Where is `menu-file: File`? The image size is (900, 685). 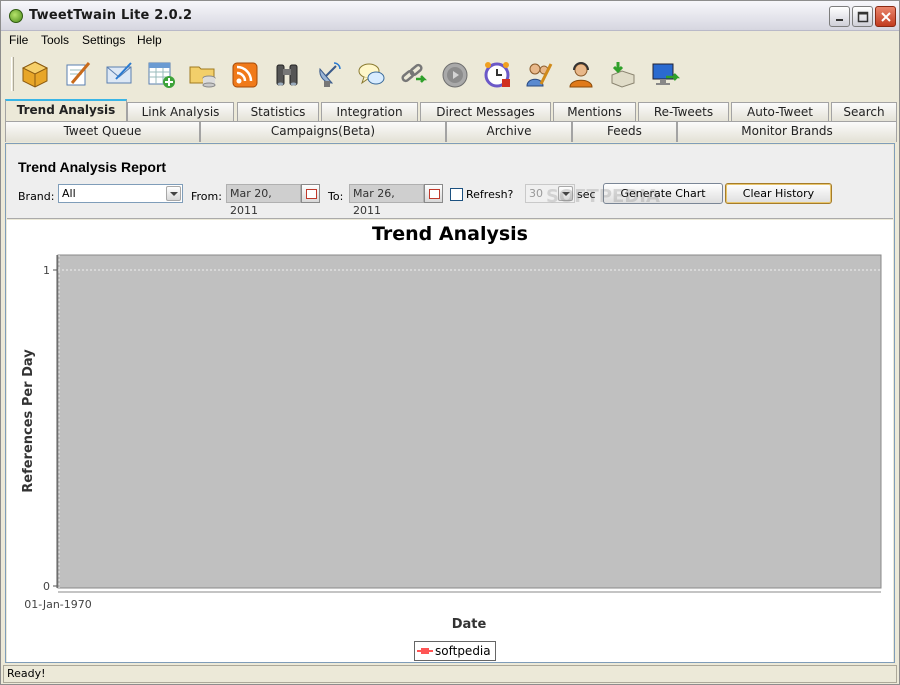 menu-file: File is located at coordinates (18, 40).